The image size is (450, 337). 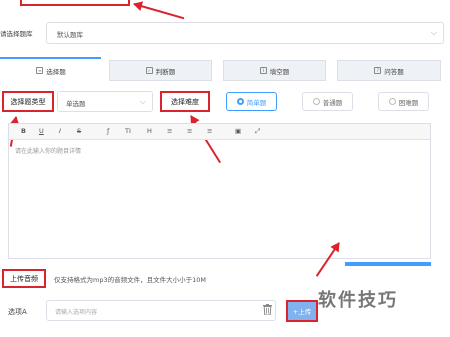 I want to click on difficulty-label: 选择难度, so click(x=185, y=101).